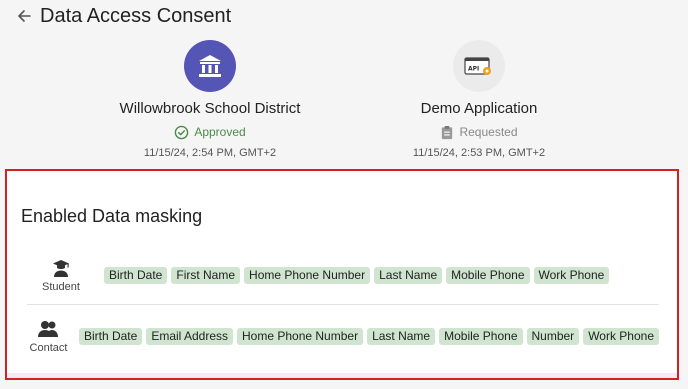  I want to click on page-header: Data Access Consent, so click(344, 17).